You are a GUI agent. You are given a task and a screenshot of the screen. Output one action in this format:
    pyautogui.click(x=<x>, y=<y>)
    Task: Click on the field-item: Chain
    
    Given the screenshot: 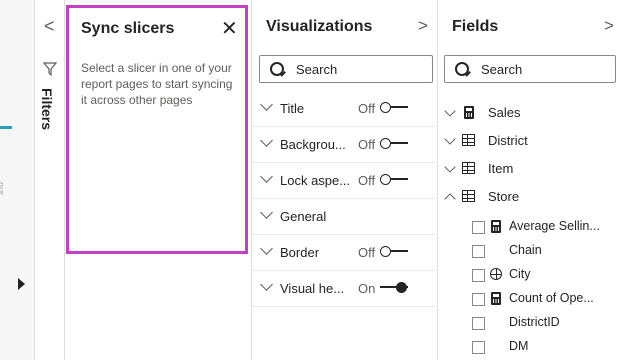 What is the action you would take?
    pyautogui.click(x=530, y=251)
    